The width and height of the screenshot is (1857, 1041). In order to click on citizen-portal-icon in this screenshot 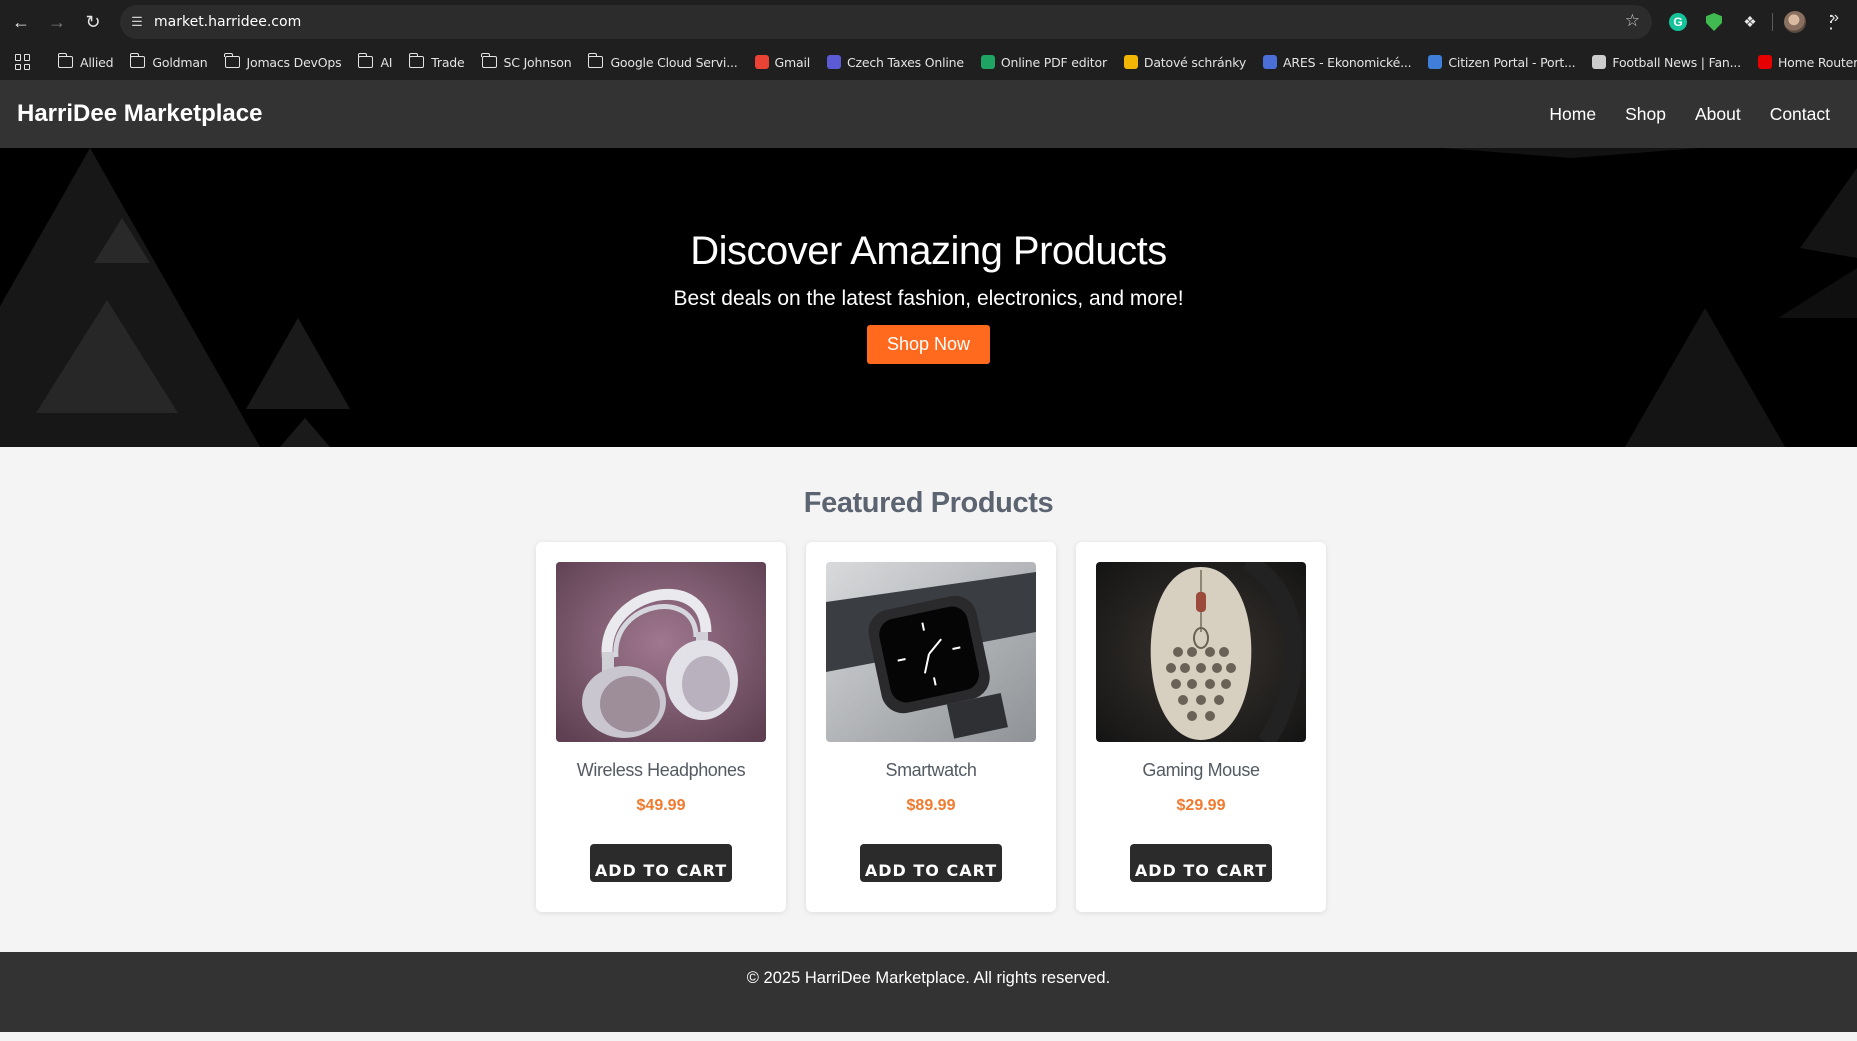, I will do `click(1435, 62)`.